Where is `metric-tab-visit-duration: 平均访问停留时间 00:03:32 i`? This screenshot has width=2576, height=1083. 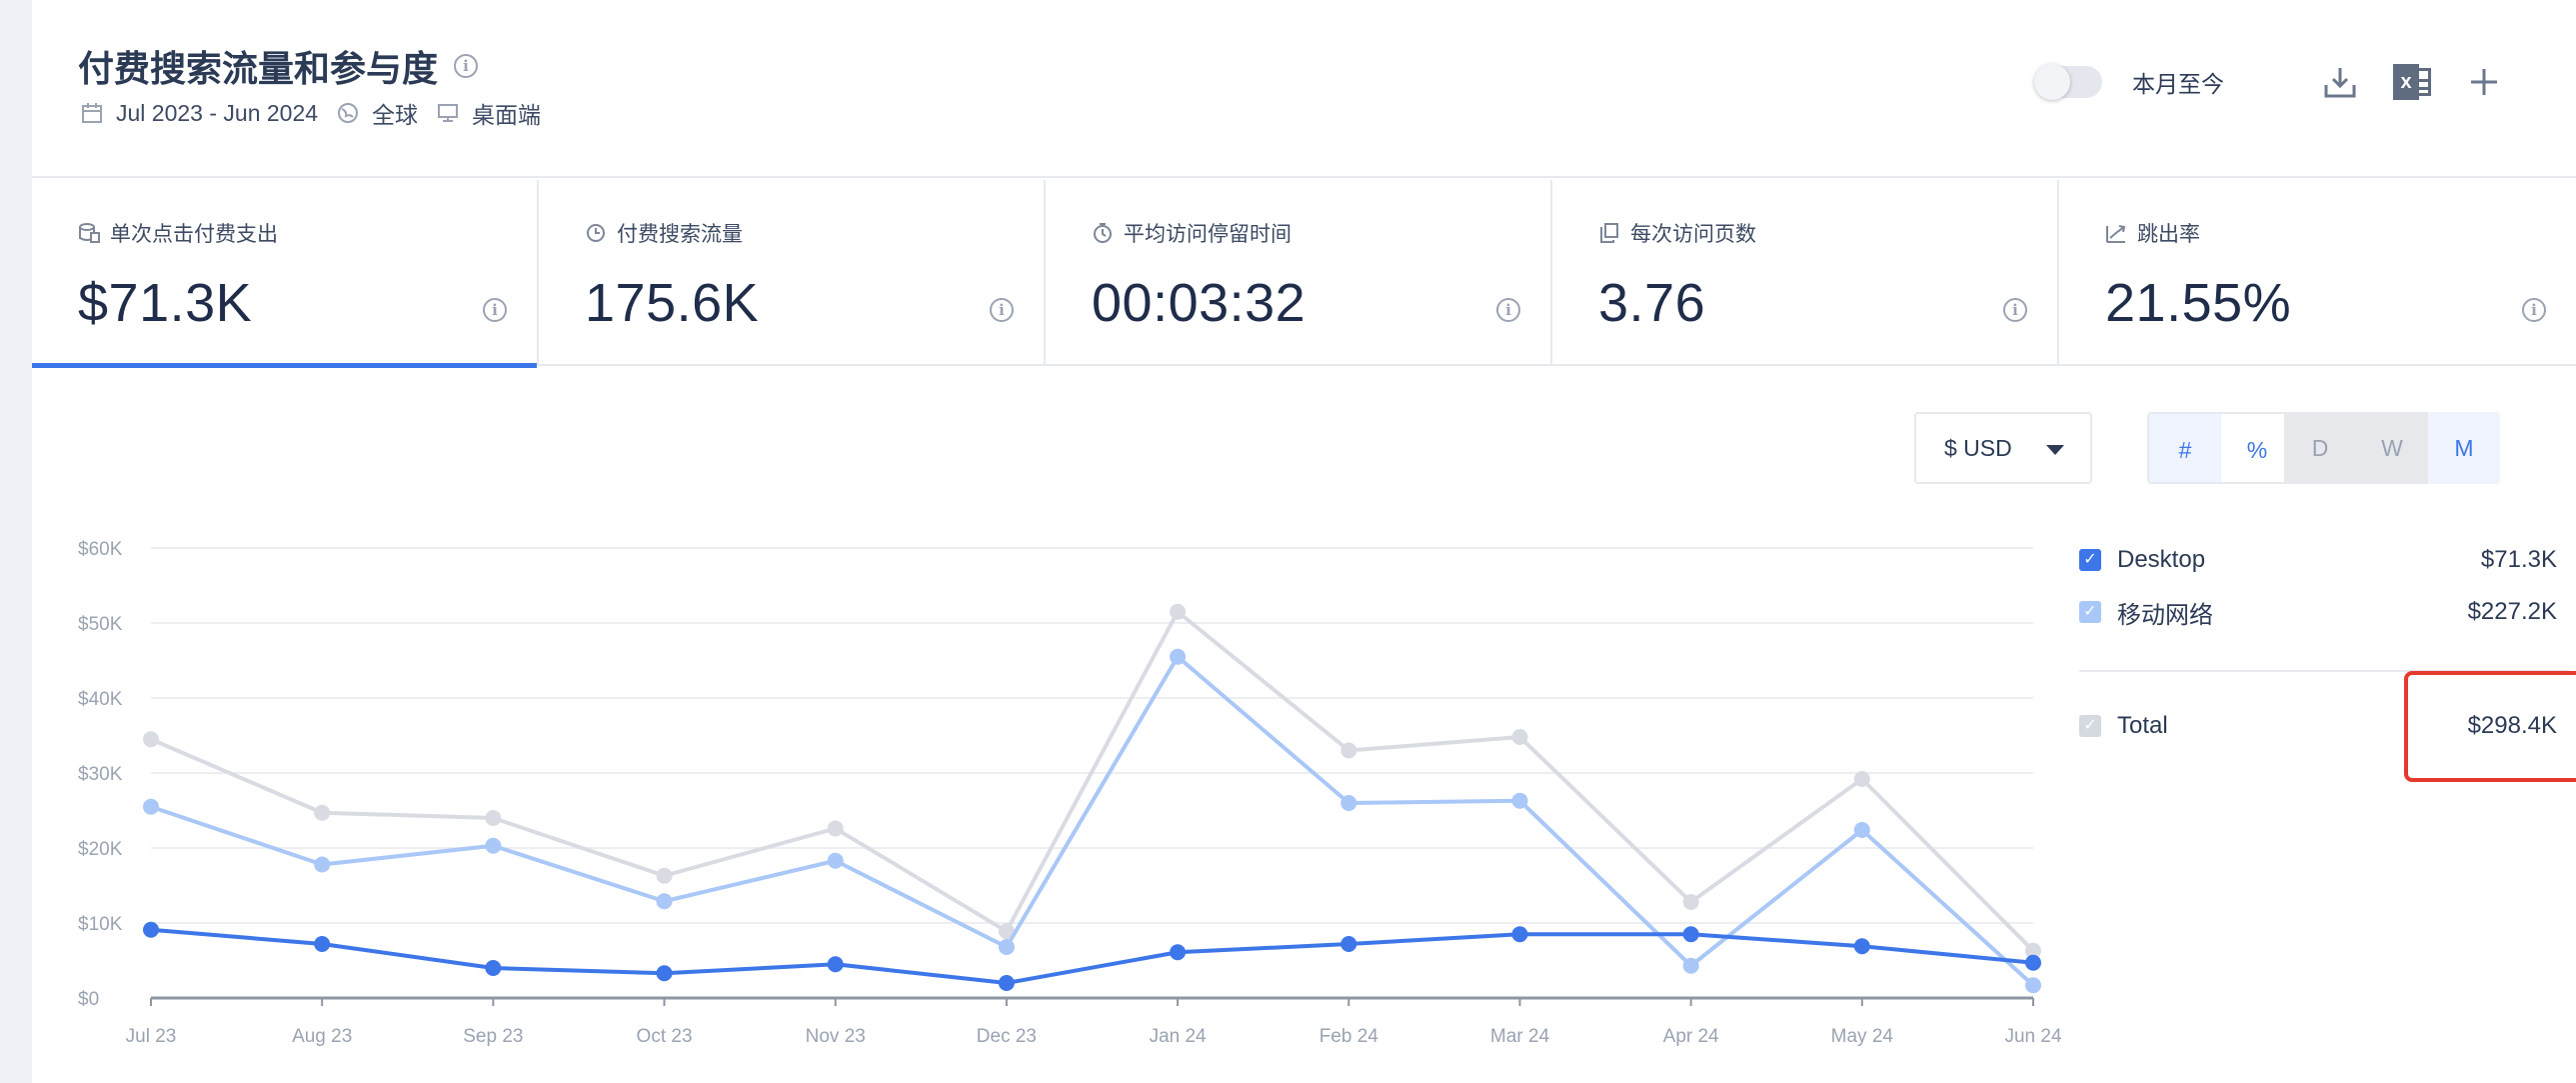 metric-tab-visit-duration: 平均访问停留时间 00:03:32 i is located at coordinates (1299, 273).